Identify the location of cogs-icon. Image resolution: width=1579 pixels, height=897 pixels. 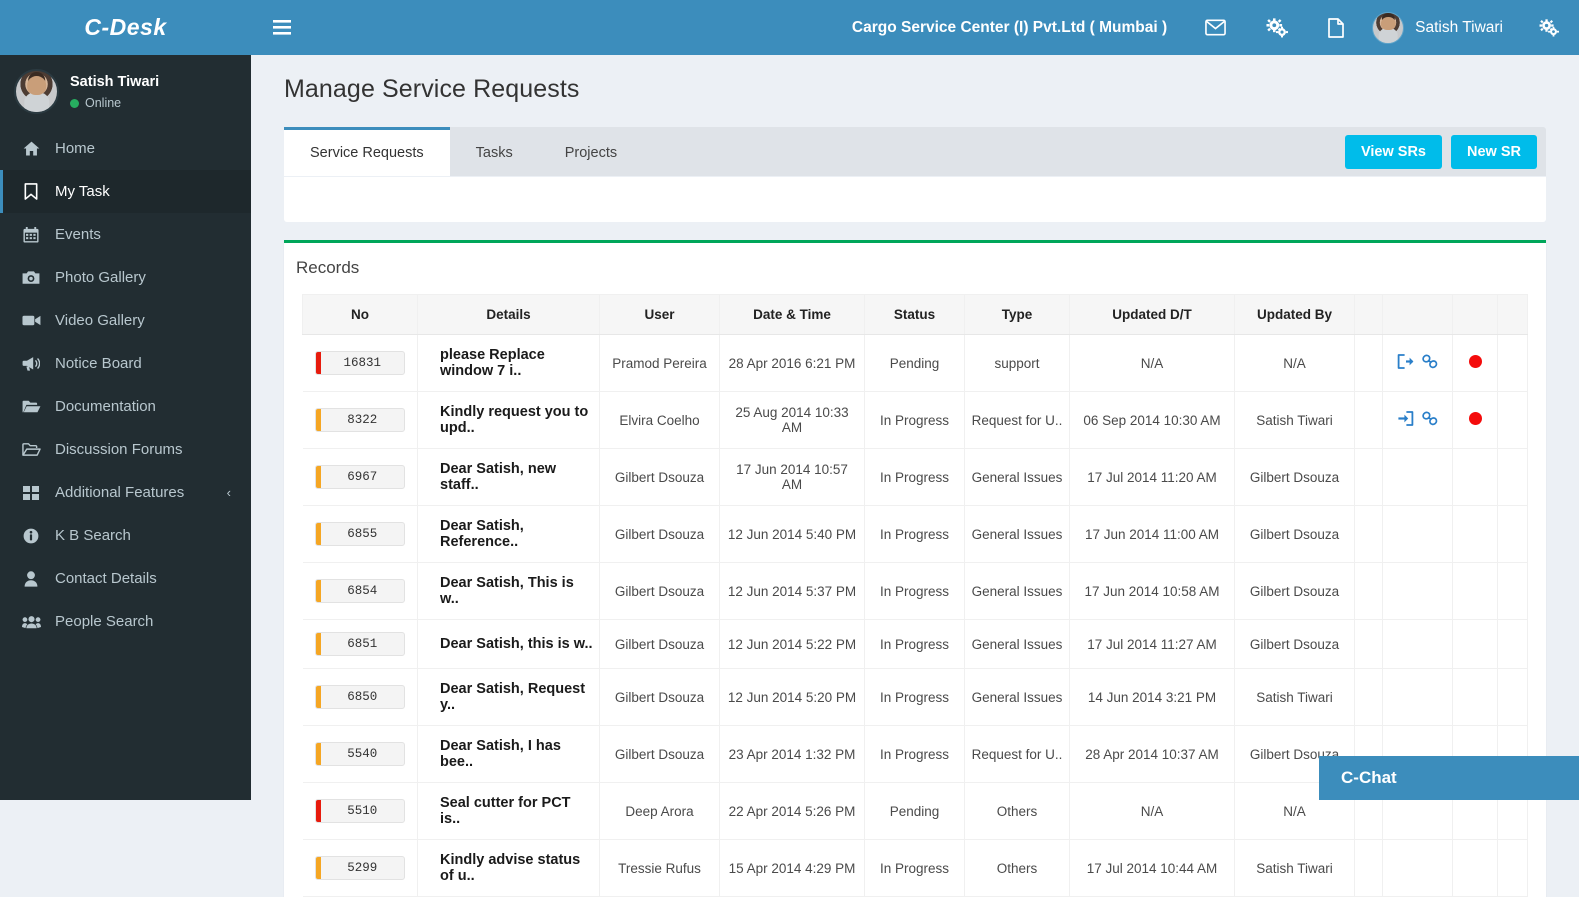
(1277, 27).